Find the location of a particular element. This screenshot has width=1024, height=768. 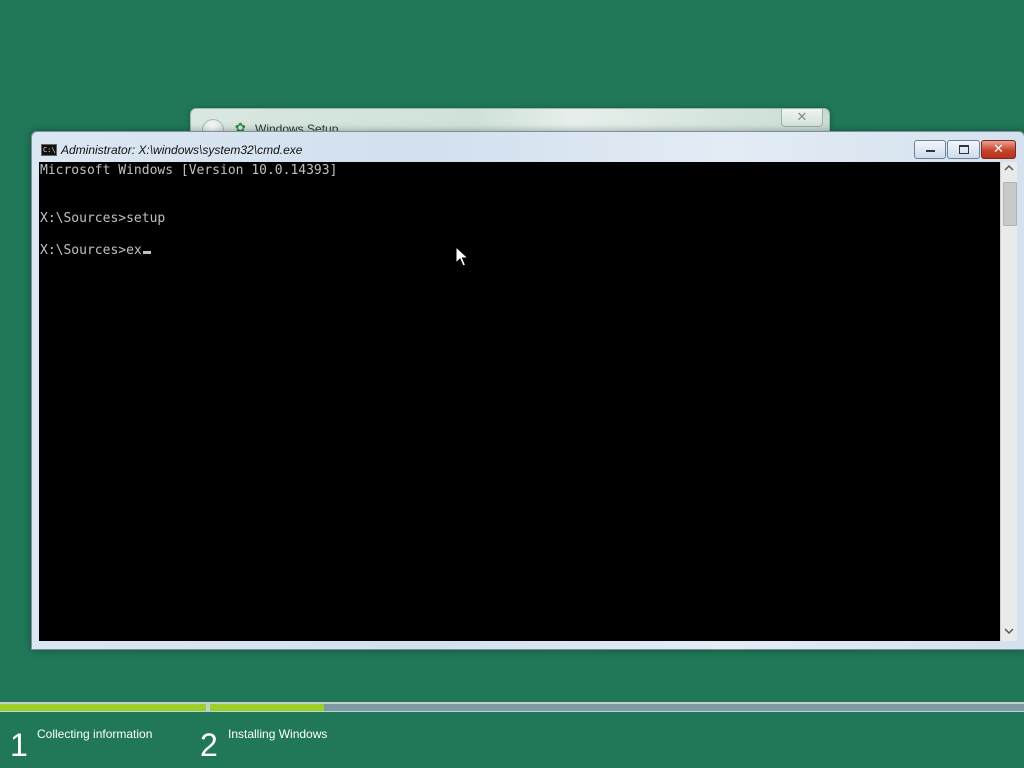

setup-progress-track is located at coordinates (512, 707).